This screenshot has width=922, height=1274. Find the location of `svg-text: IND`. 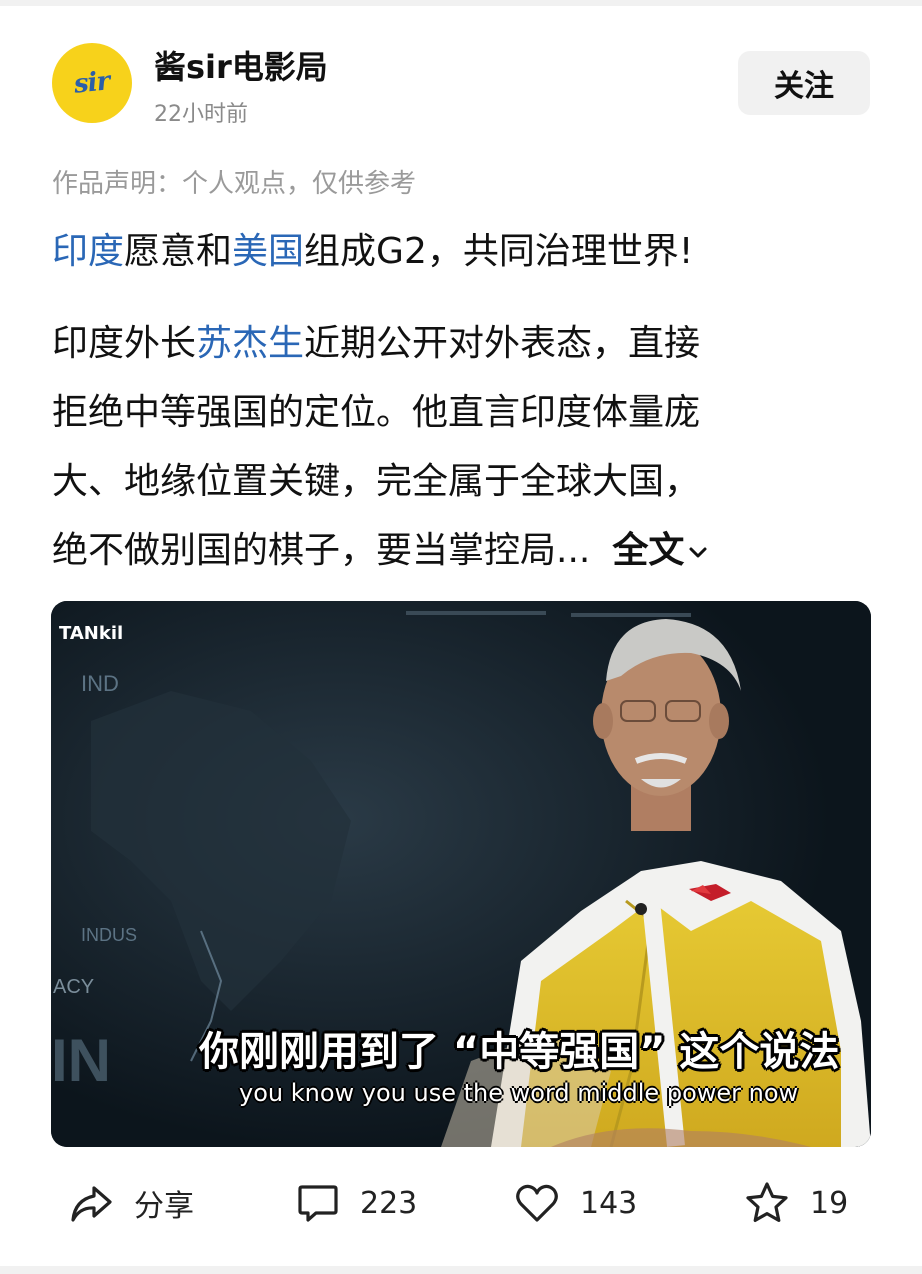

svg-text: IND is located at coordinates (100, 683).